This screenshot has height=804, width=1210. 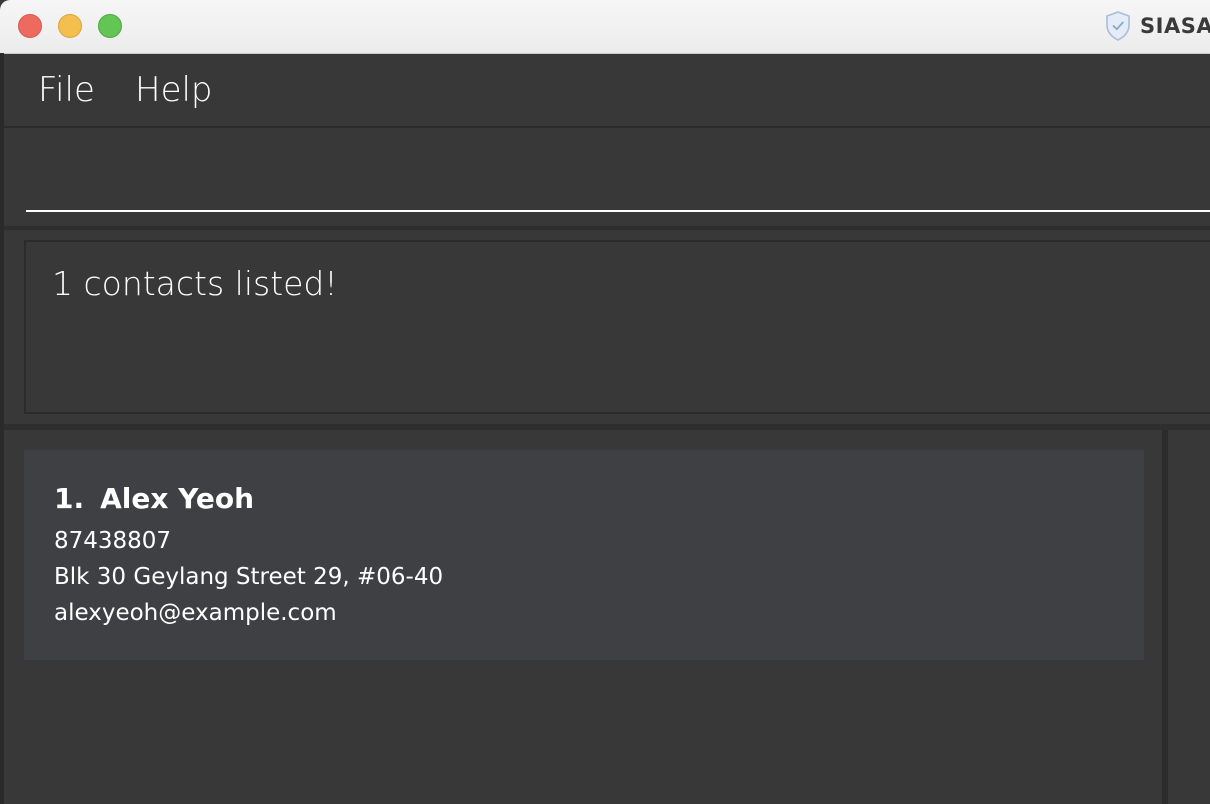 I want to click on command-input, so click(x=618, y=180).